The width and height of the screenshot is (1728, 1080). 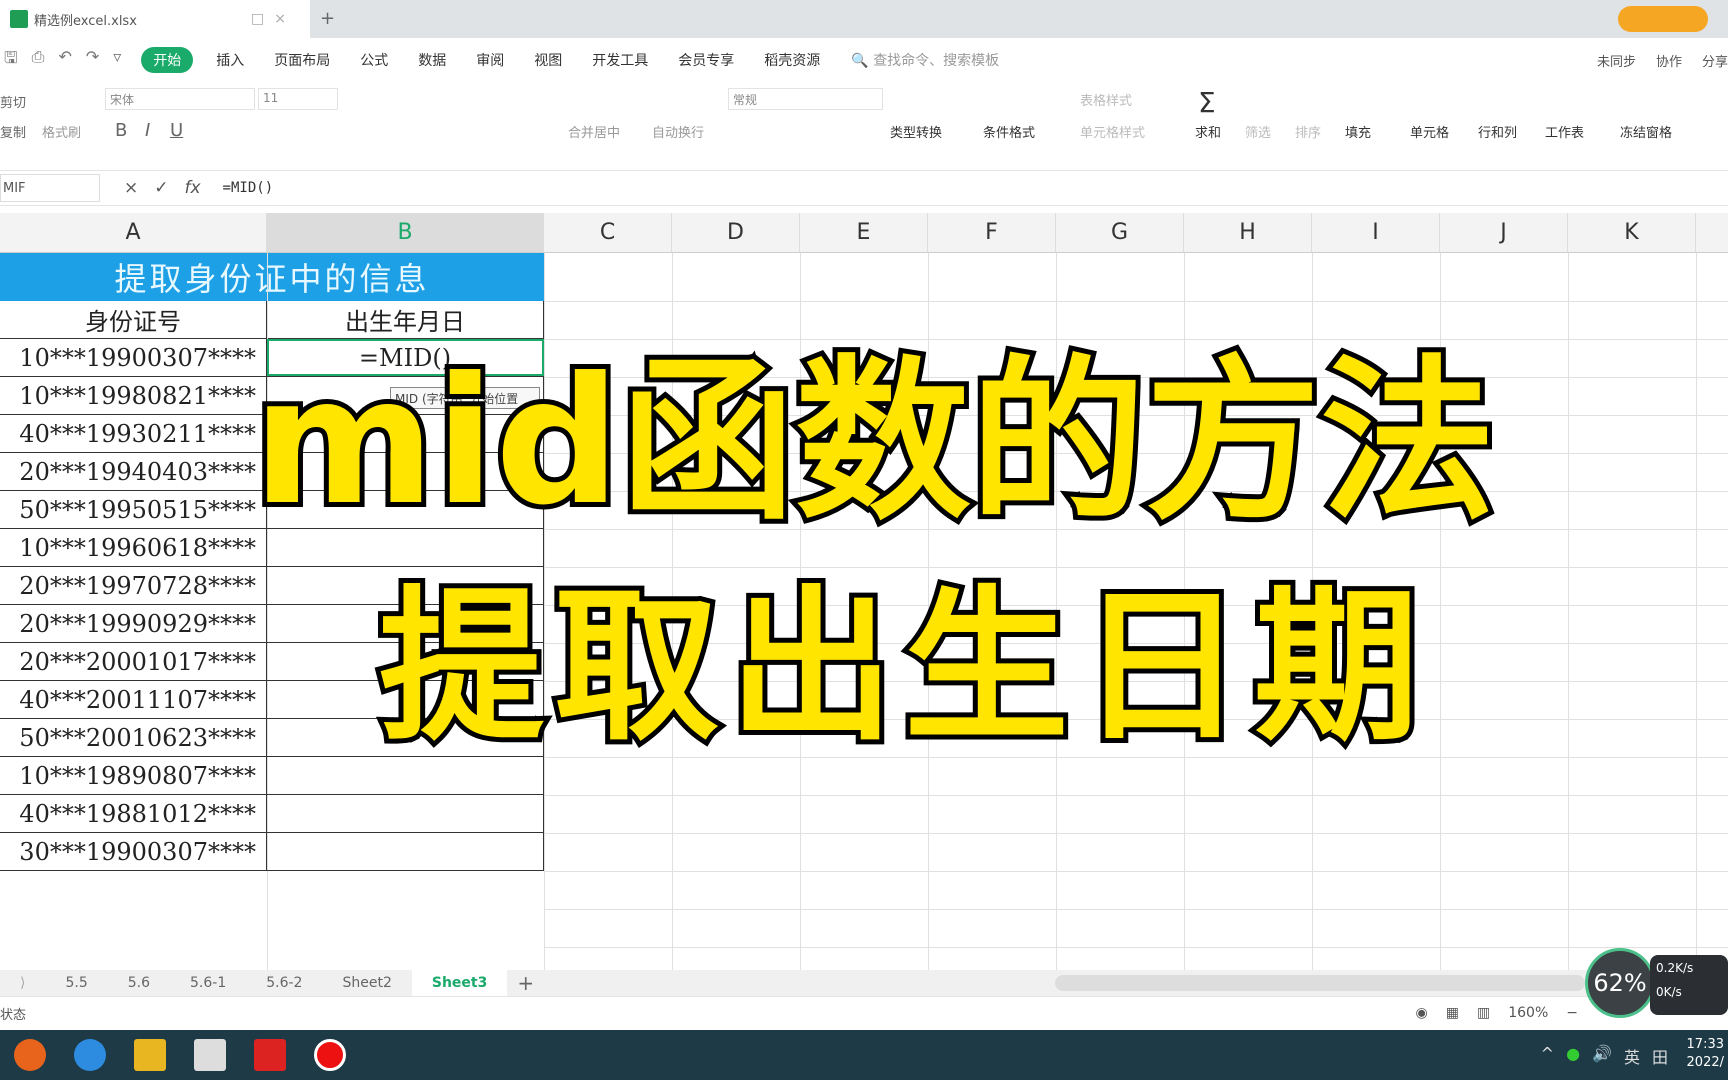 What do you see at coordinates (1452, 1013) in the screenshot?
I see `normal-view-icon: ▦` at bounding box center [1452, 1013].